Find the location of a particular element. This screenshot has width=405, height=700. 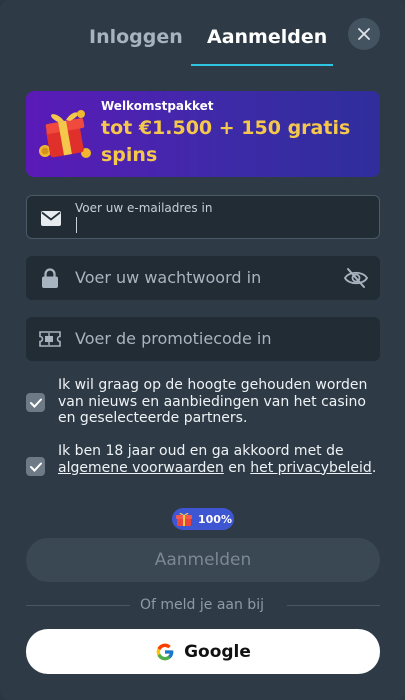

password-field: Voer uw wachtwoord in is located at coordinates (203, 278).